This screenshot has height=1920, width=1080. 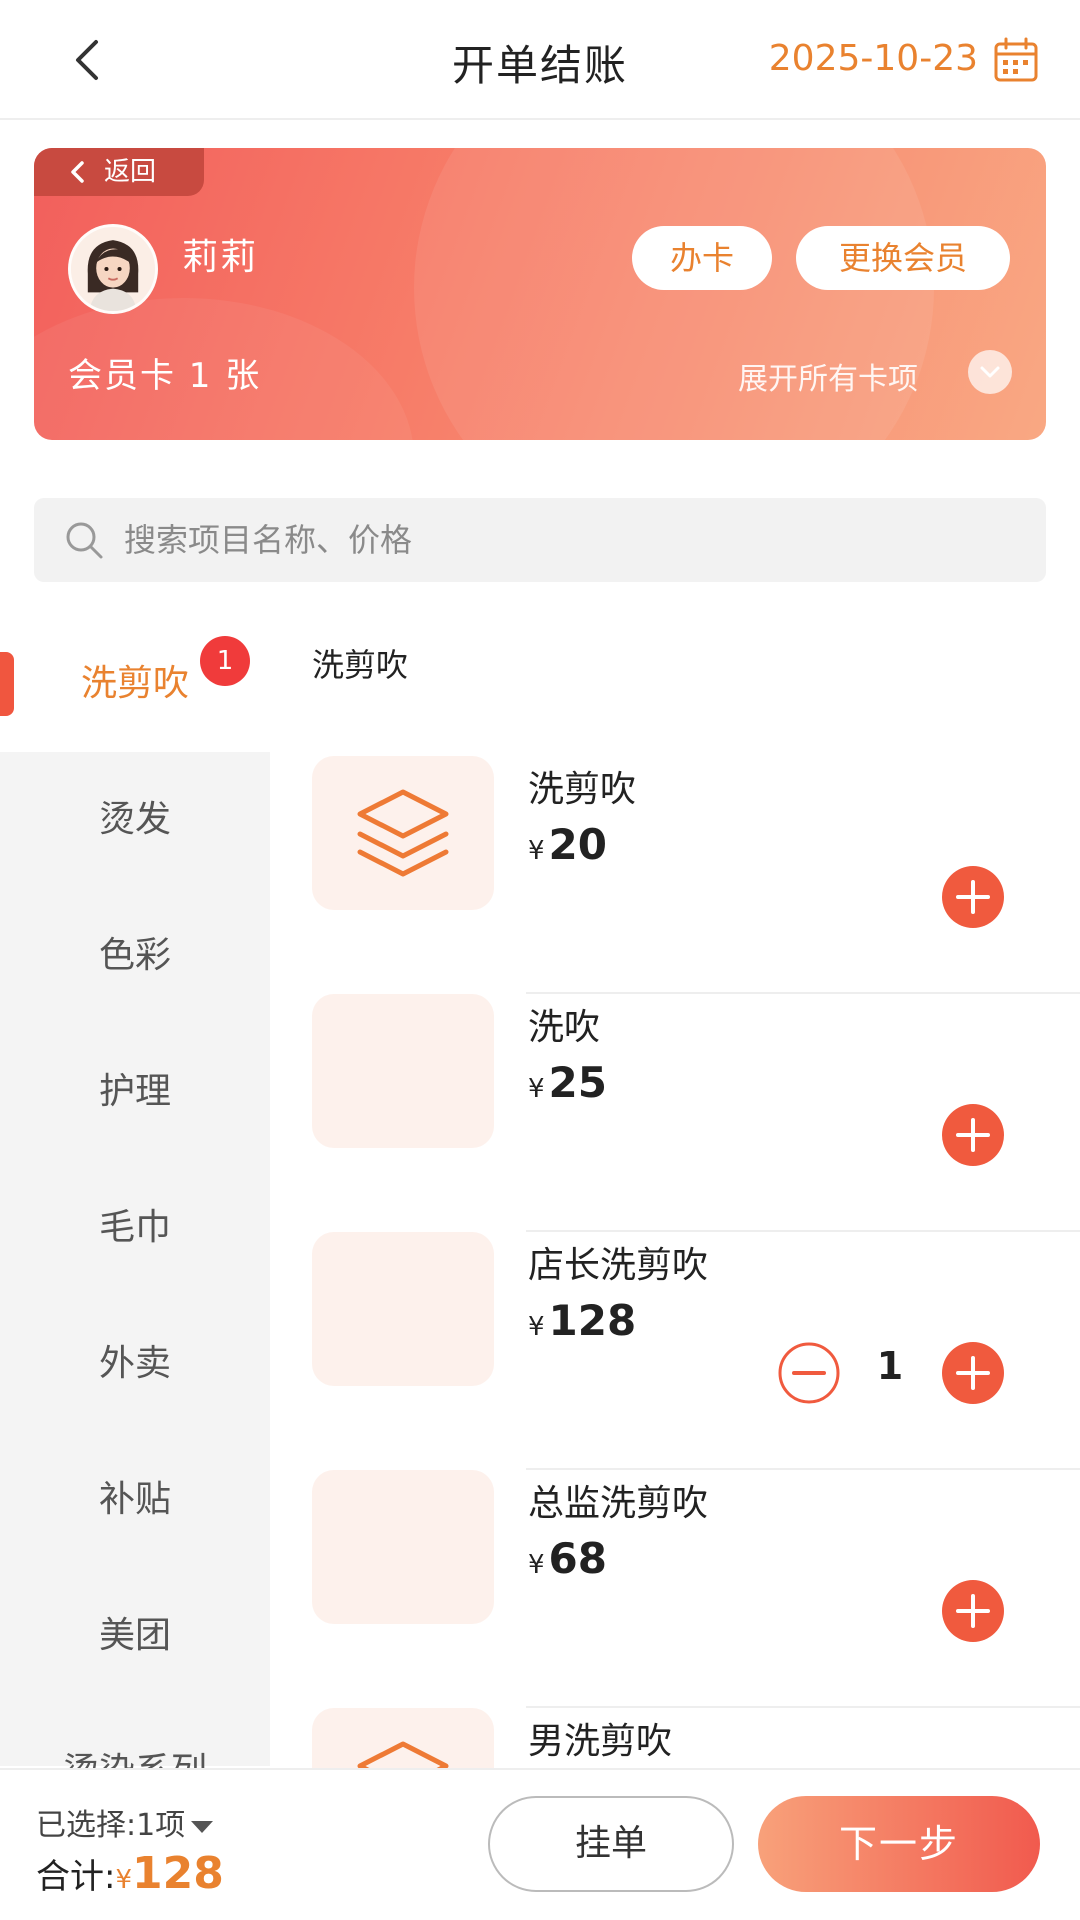 I want to click on service-price: ¥128, so click(x=582, y=1320).